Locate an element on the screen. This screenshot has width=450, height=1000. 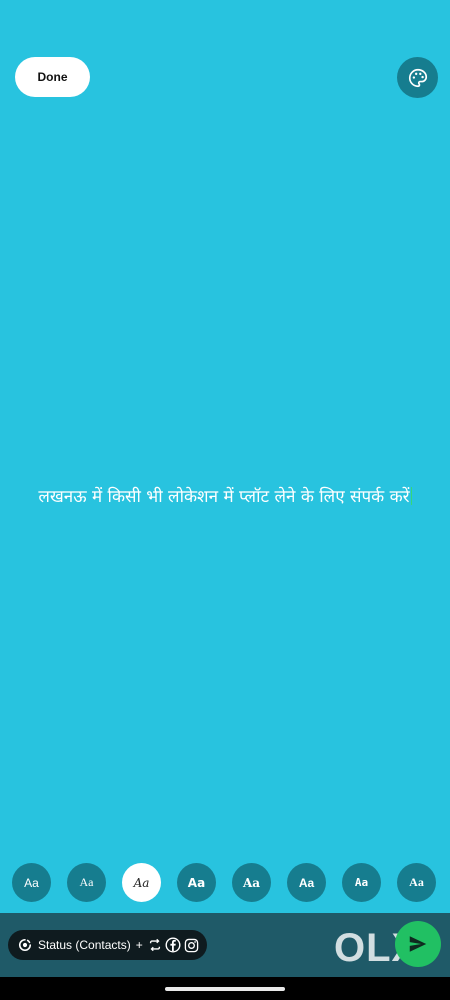
audience-label: Status (Contacts) is located at coordinates (84, 945).